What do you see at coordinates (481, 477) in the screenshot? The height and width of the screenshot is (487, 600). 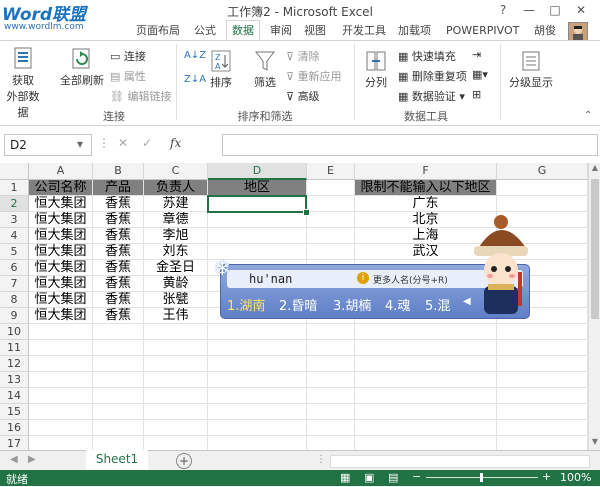 I see `zoom-slider-thumb` at bounding box center [481, 477].